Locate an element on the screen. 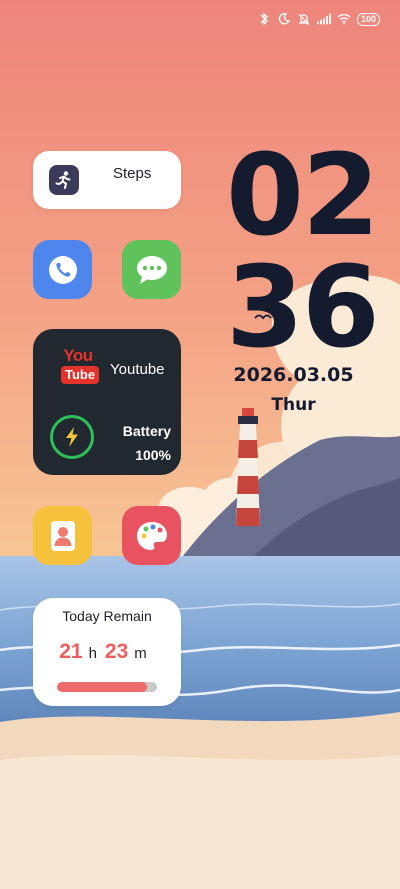 This screenshot has width=400, height=889. status-bar: 100 is located at coordinates (318, 19).